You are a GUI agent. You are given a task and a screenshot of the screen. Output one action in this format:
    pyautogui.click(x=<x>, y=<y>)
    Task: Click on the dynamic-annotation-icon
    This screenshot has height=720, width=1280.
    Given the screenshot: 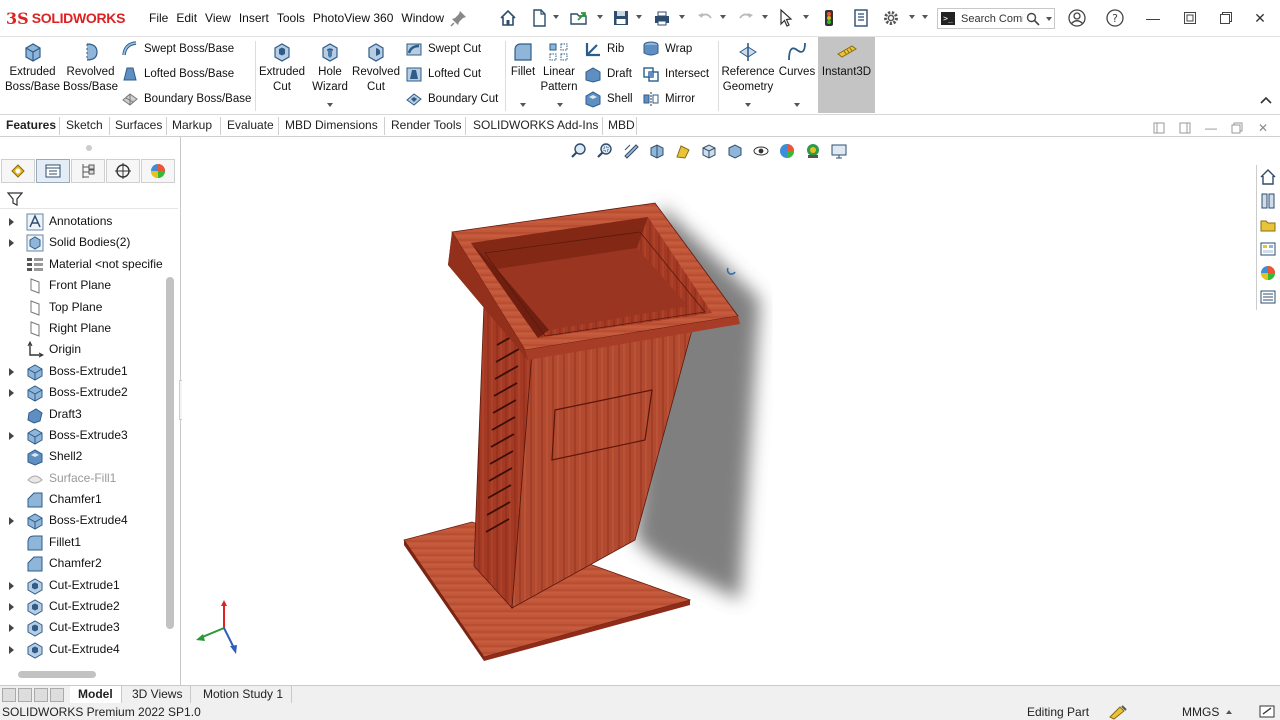 What is the action you would take?
    pyautogui.click(x=683, y=151)
    